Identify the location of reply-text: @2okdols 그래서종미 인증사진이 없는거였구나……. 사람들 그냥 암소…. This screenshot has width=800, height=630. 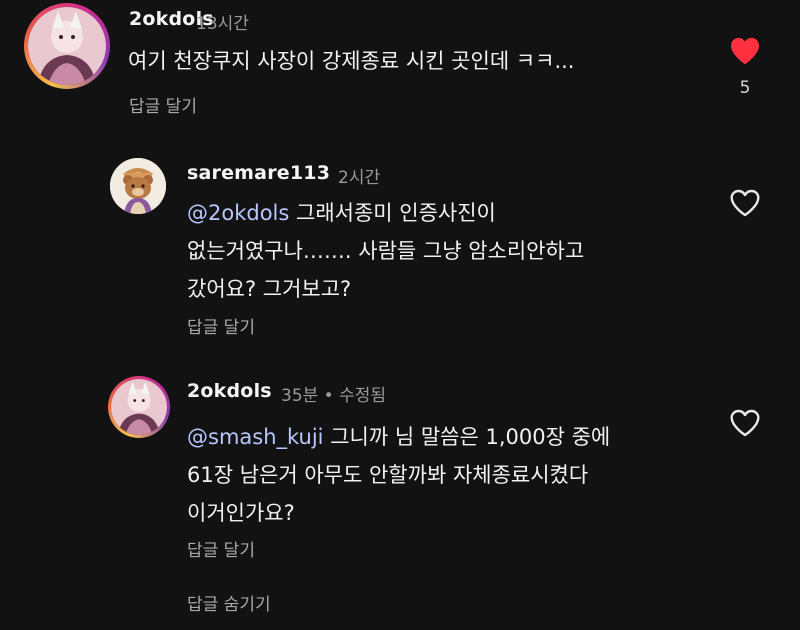
(385, 251).